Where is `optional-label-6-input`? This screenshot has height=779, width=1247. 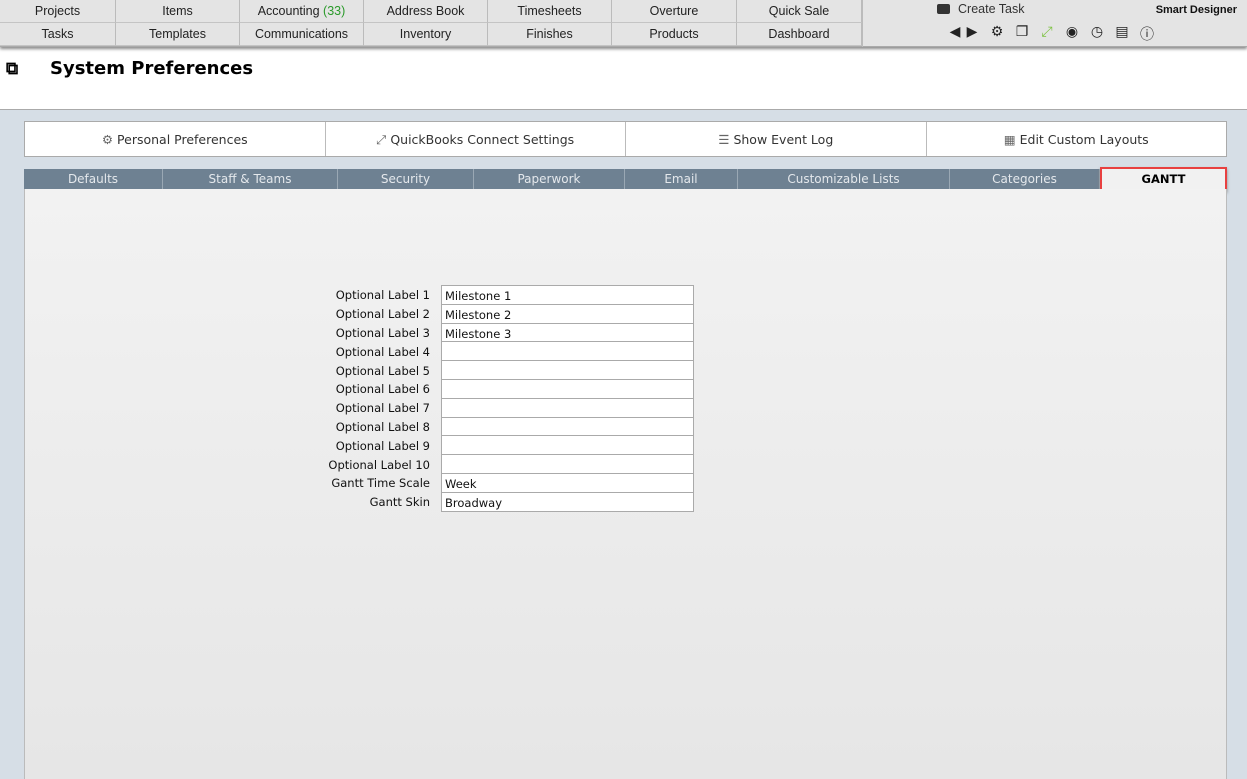
optional-label-6-input is located at coordinates (567, 388).